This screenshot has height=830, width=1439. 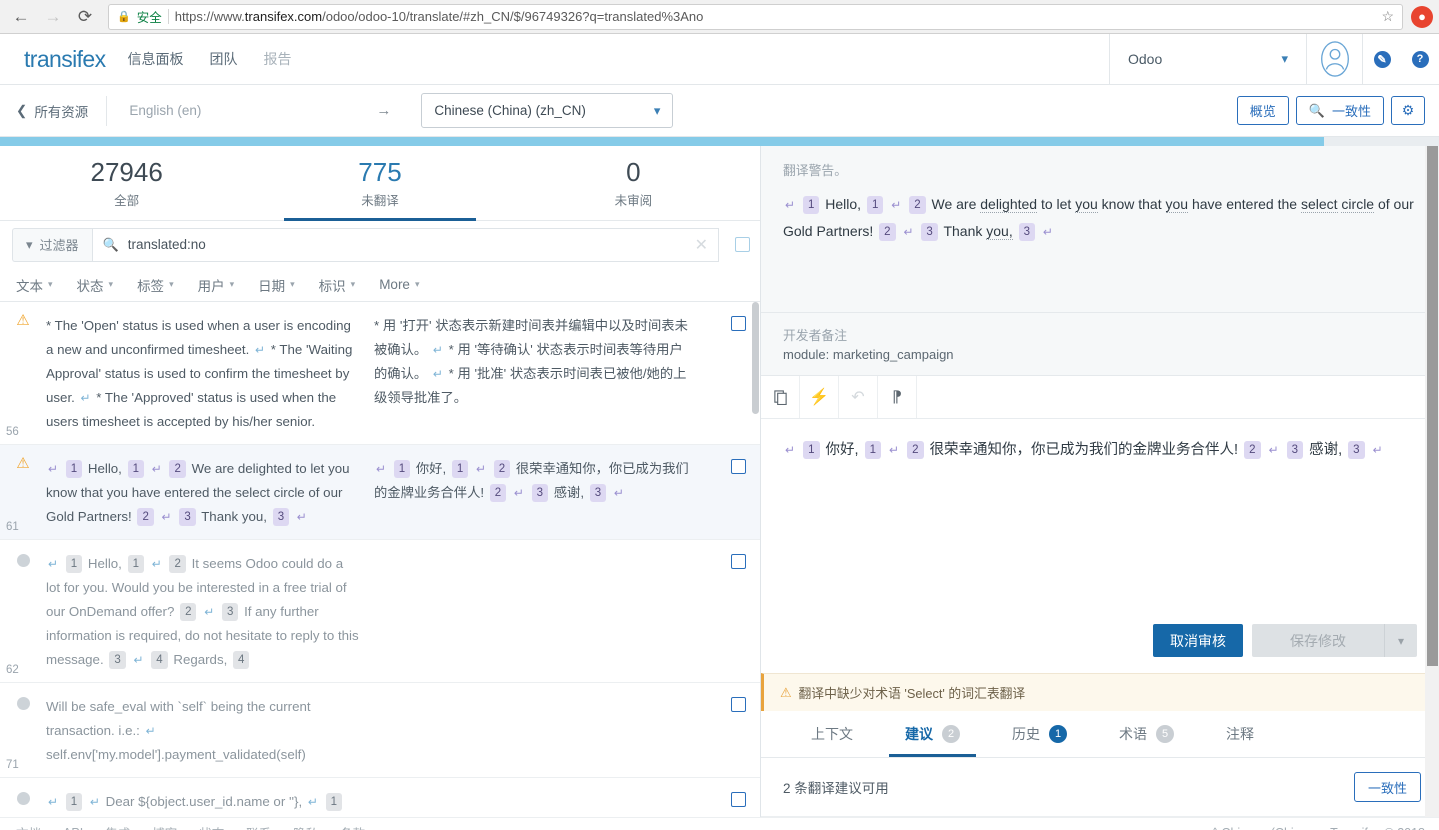 What do you see at coordinates (1177, 204) in the screenshot?
I see `glossary-term: you` at bounding box center [1177, 204].